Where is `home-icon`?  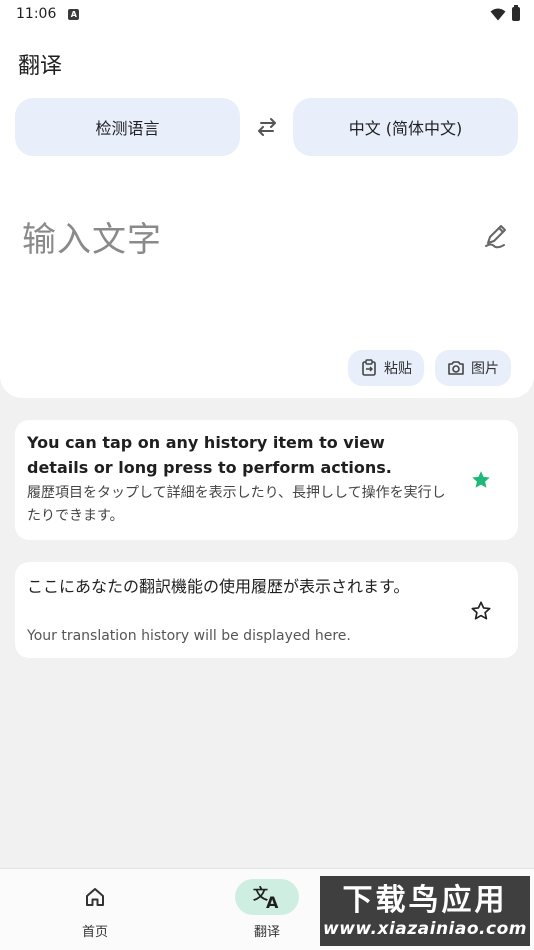
home-icon is located at coordinates (95, 897).